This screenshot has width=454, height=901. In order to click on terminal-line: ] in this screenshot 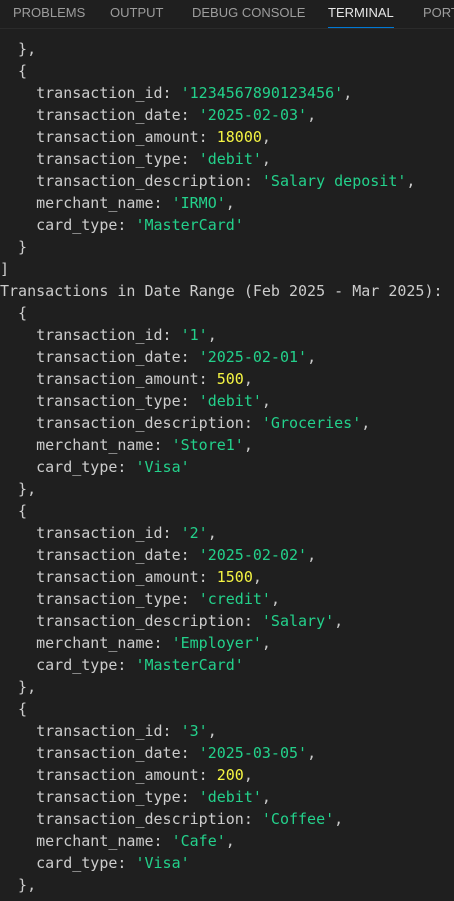, I will do `click(227, 269)`.